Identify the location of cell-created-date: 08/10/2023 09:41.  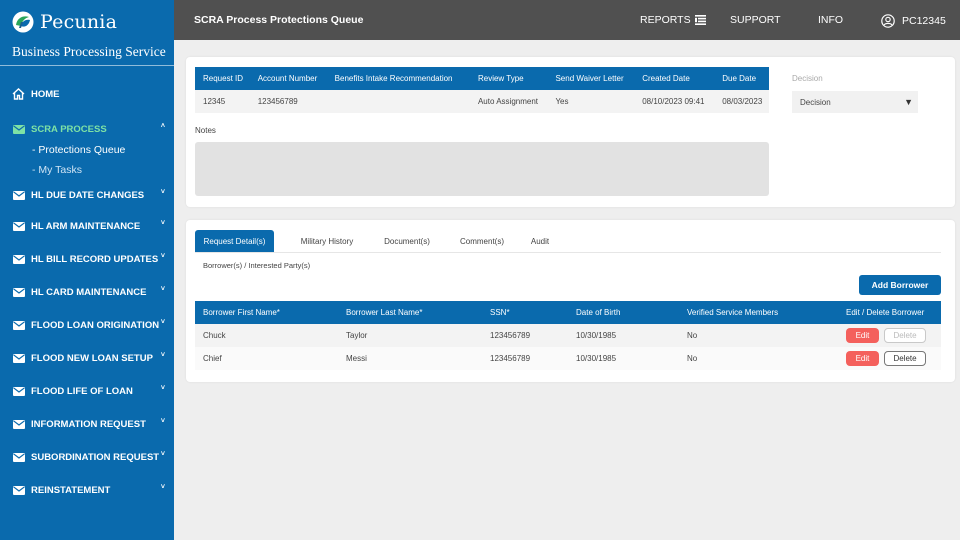
(674, 101).